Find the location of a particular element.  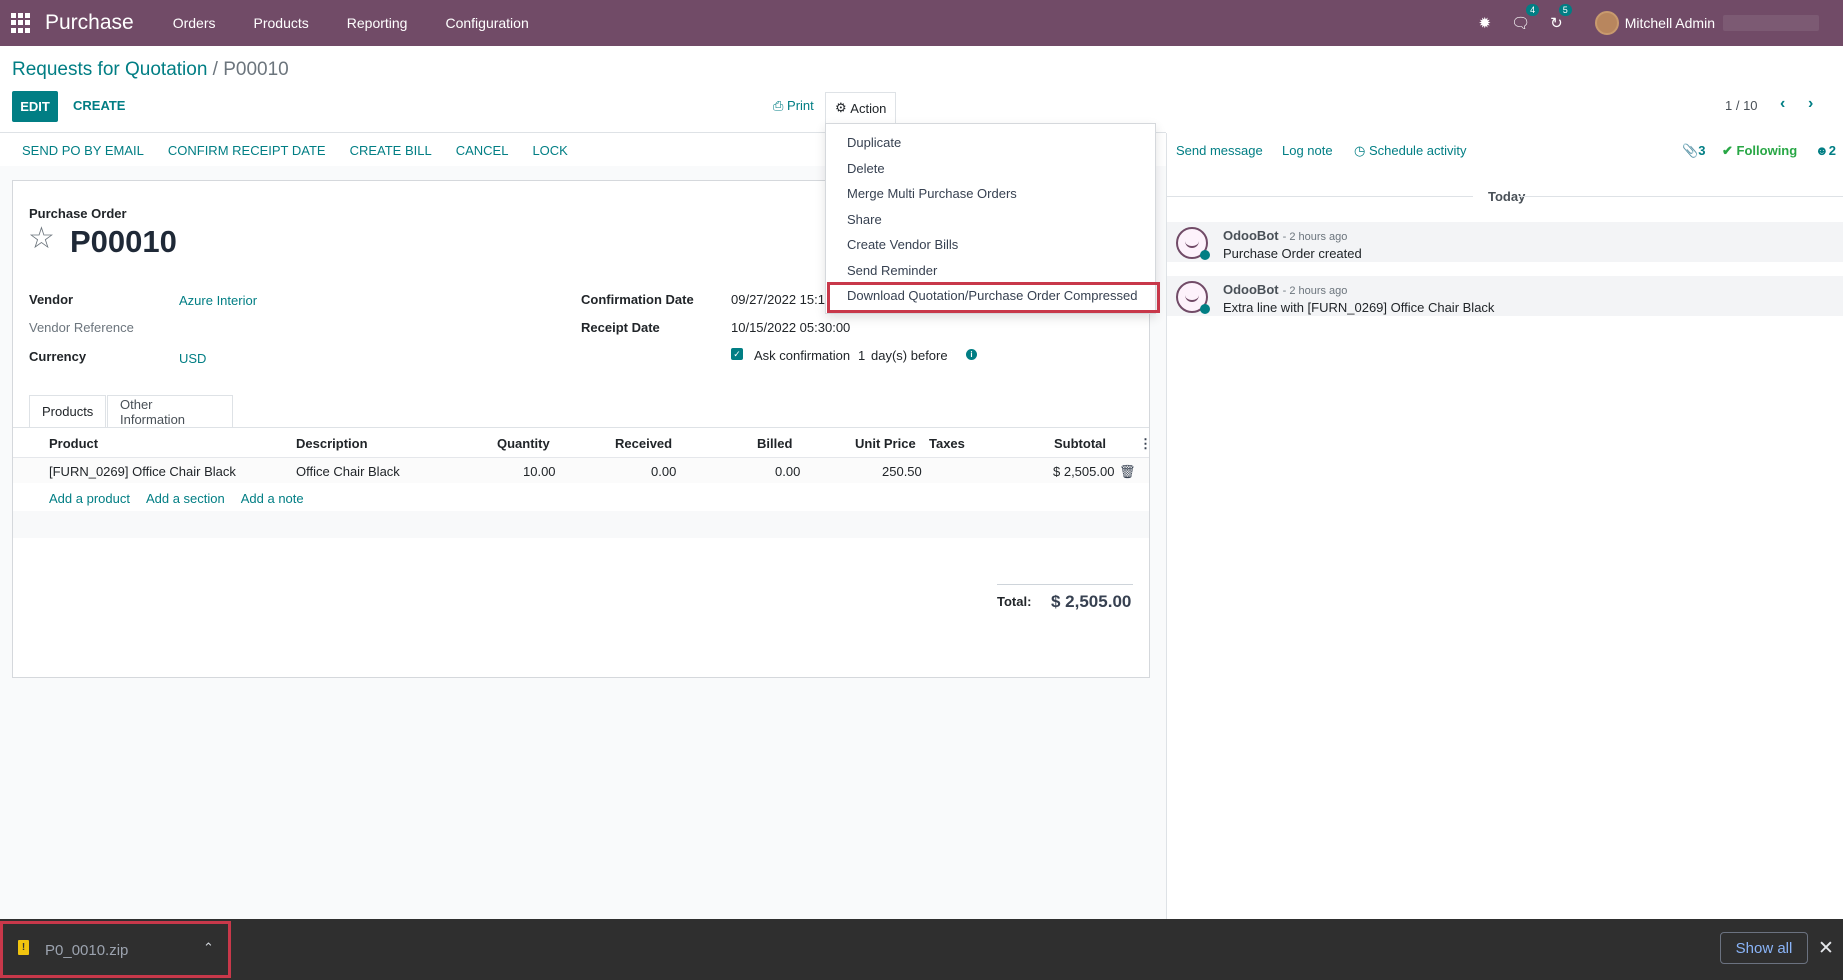

confirm-receipt-date-button: CONFIRM RECEIPT DATE is located at coordinates (247, 150).